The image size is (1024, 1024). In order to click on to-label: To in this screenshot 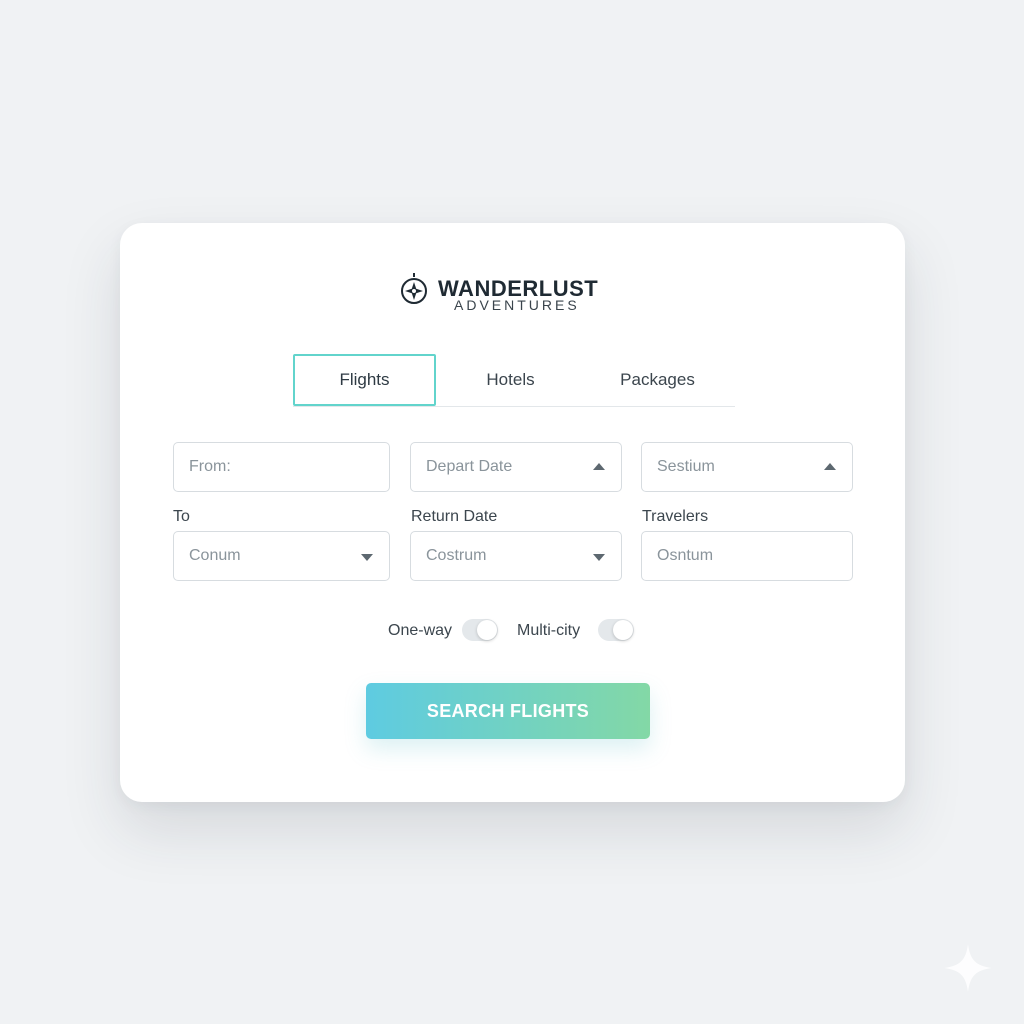, I will do `click(181, 516)`.